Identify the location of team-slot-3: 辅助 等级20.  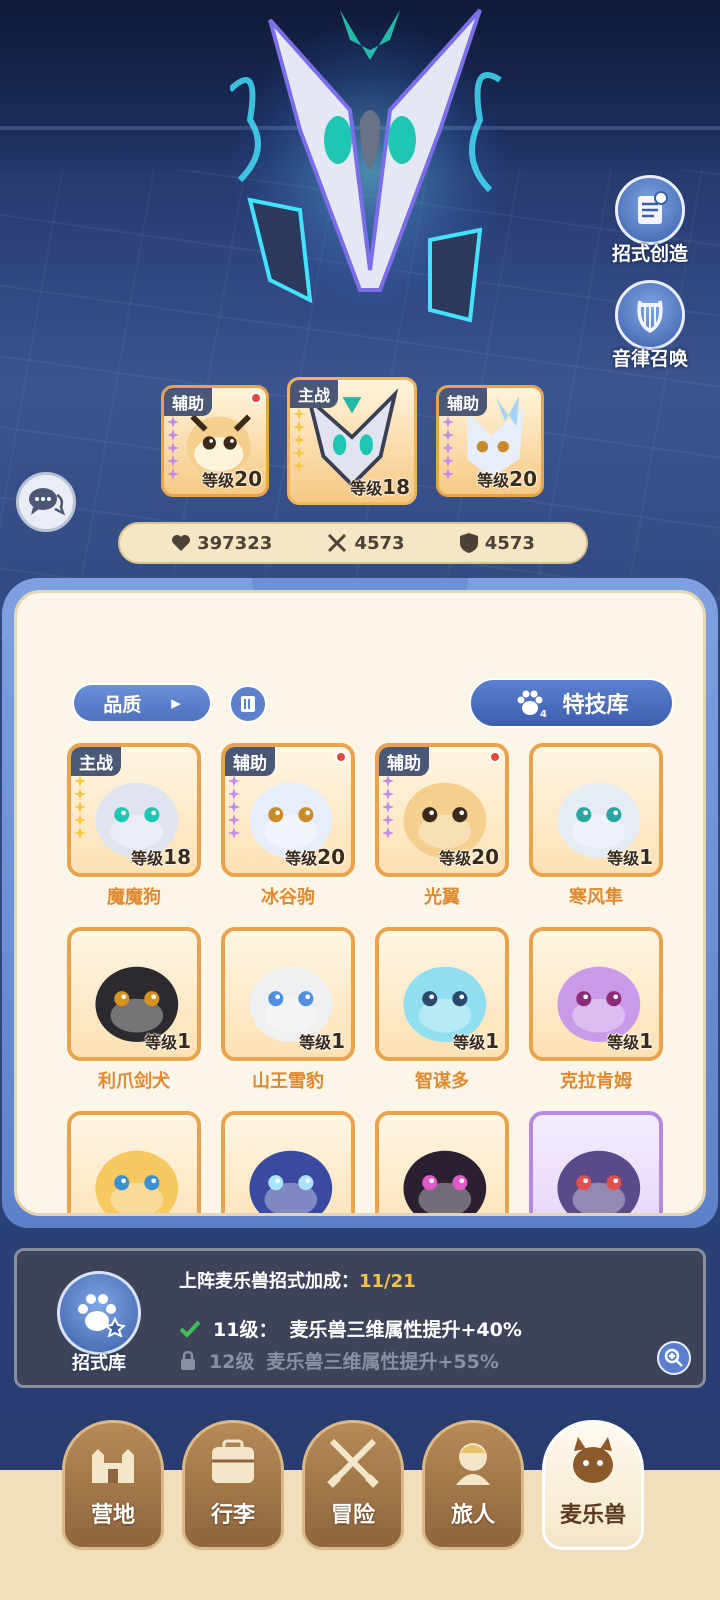
(490, 441).